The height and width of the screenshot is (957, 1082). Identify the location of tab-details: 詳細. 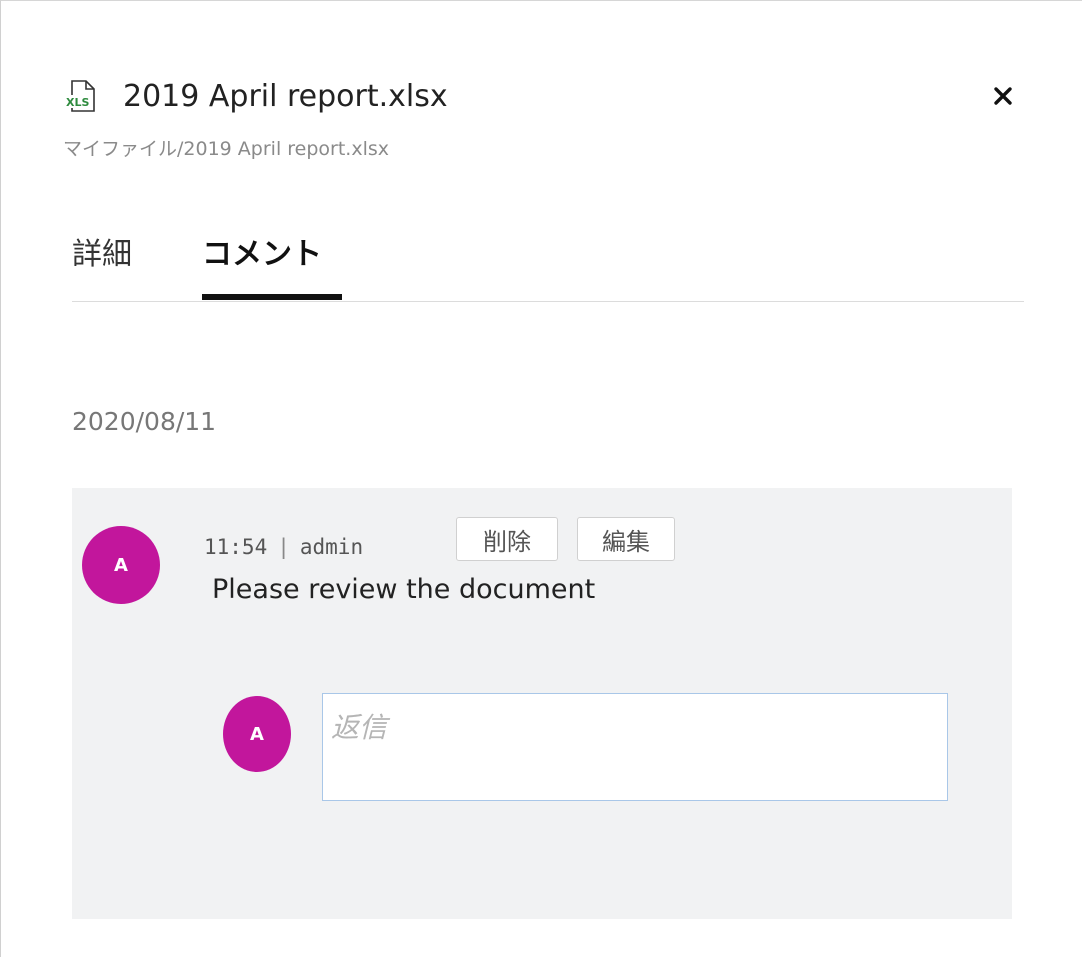
(112, 263).